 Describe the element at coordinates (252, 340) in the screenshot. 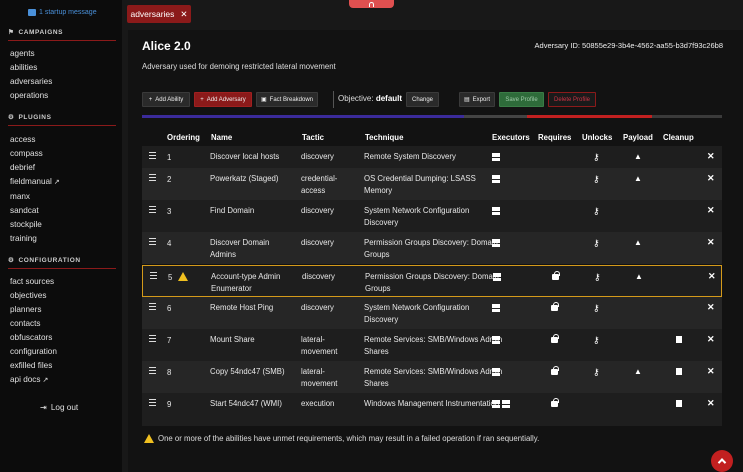

I see `row-name: Mount Share` at that location.